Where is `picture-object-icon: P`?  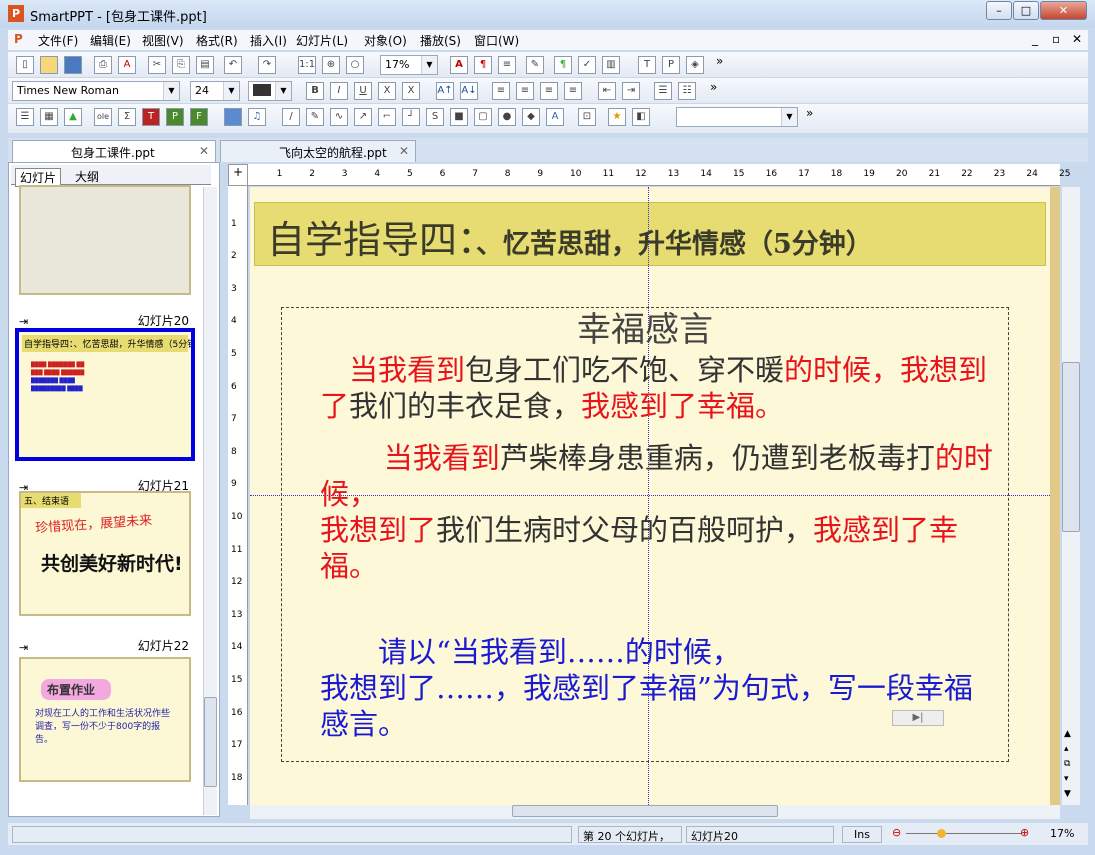
picture-object-icon: P is located at coordinates (175, 117).